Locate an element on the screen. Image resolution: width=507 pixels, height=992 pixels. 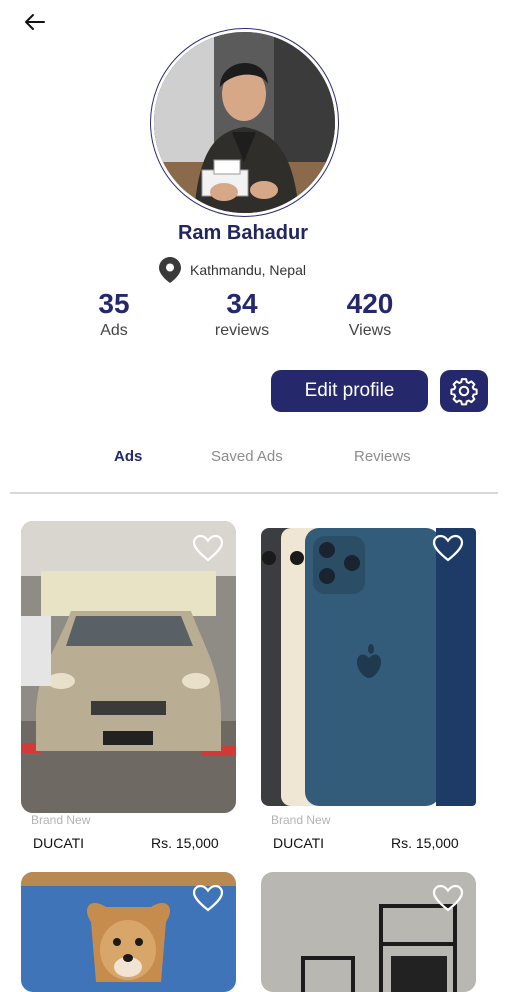
stat-ads-value: 35 is located at coordinates (114, 303).